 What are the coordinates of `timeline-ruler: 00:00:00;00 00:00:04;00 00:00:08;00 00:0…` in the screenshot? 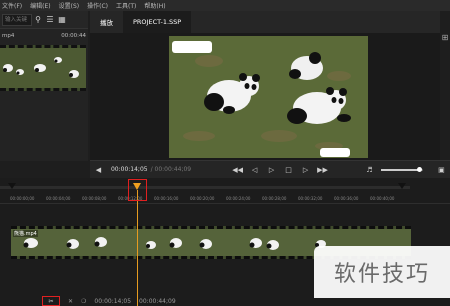 It's located at (225, 197).